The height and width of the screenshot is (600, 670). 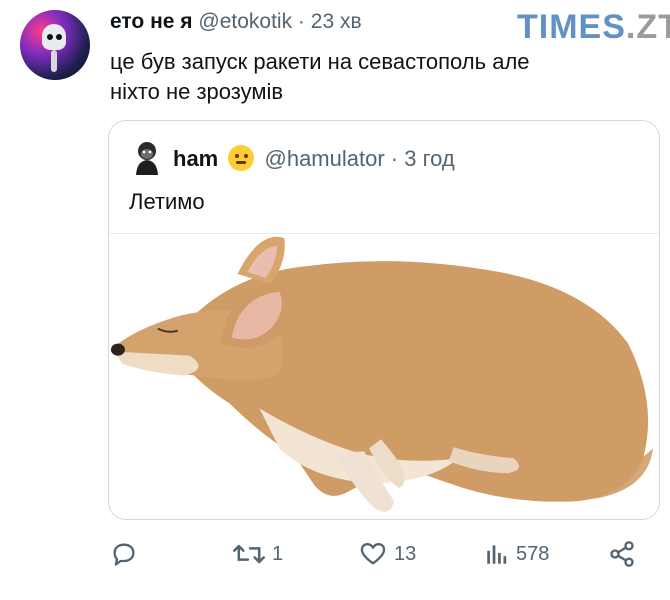 I want to click on like-count: 13, so click(x=405, y=553).